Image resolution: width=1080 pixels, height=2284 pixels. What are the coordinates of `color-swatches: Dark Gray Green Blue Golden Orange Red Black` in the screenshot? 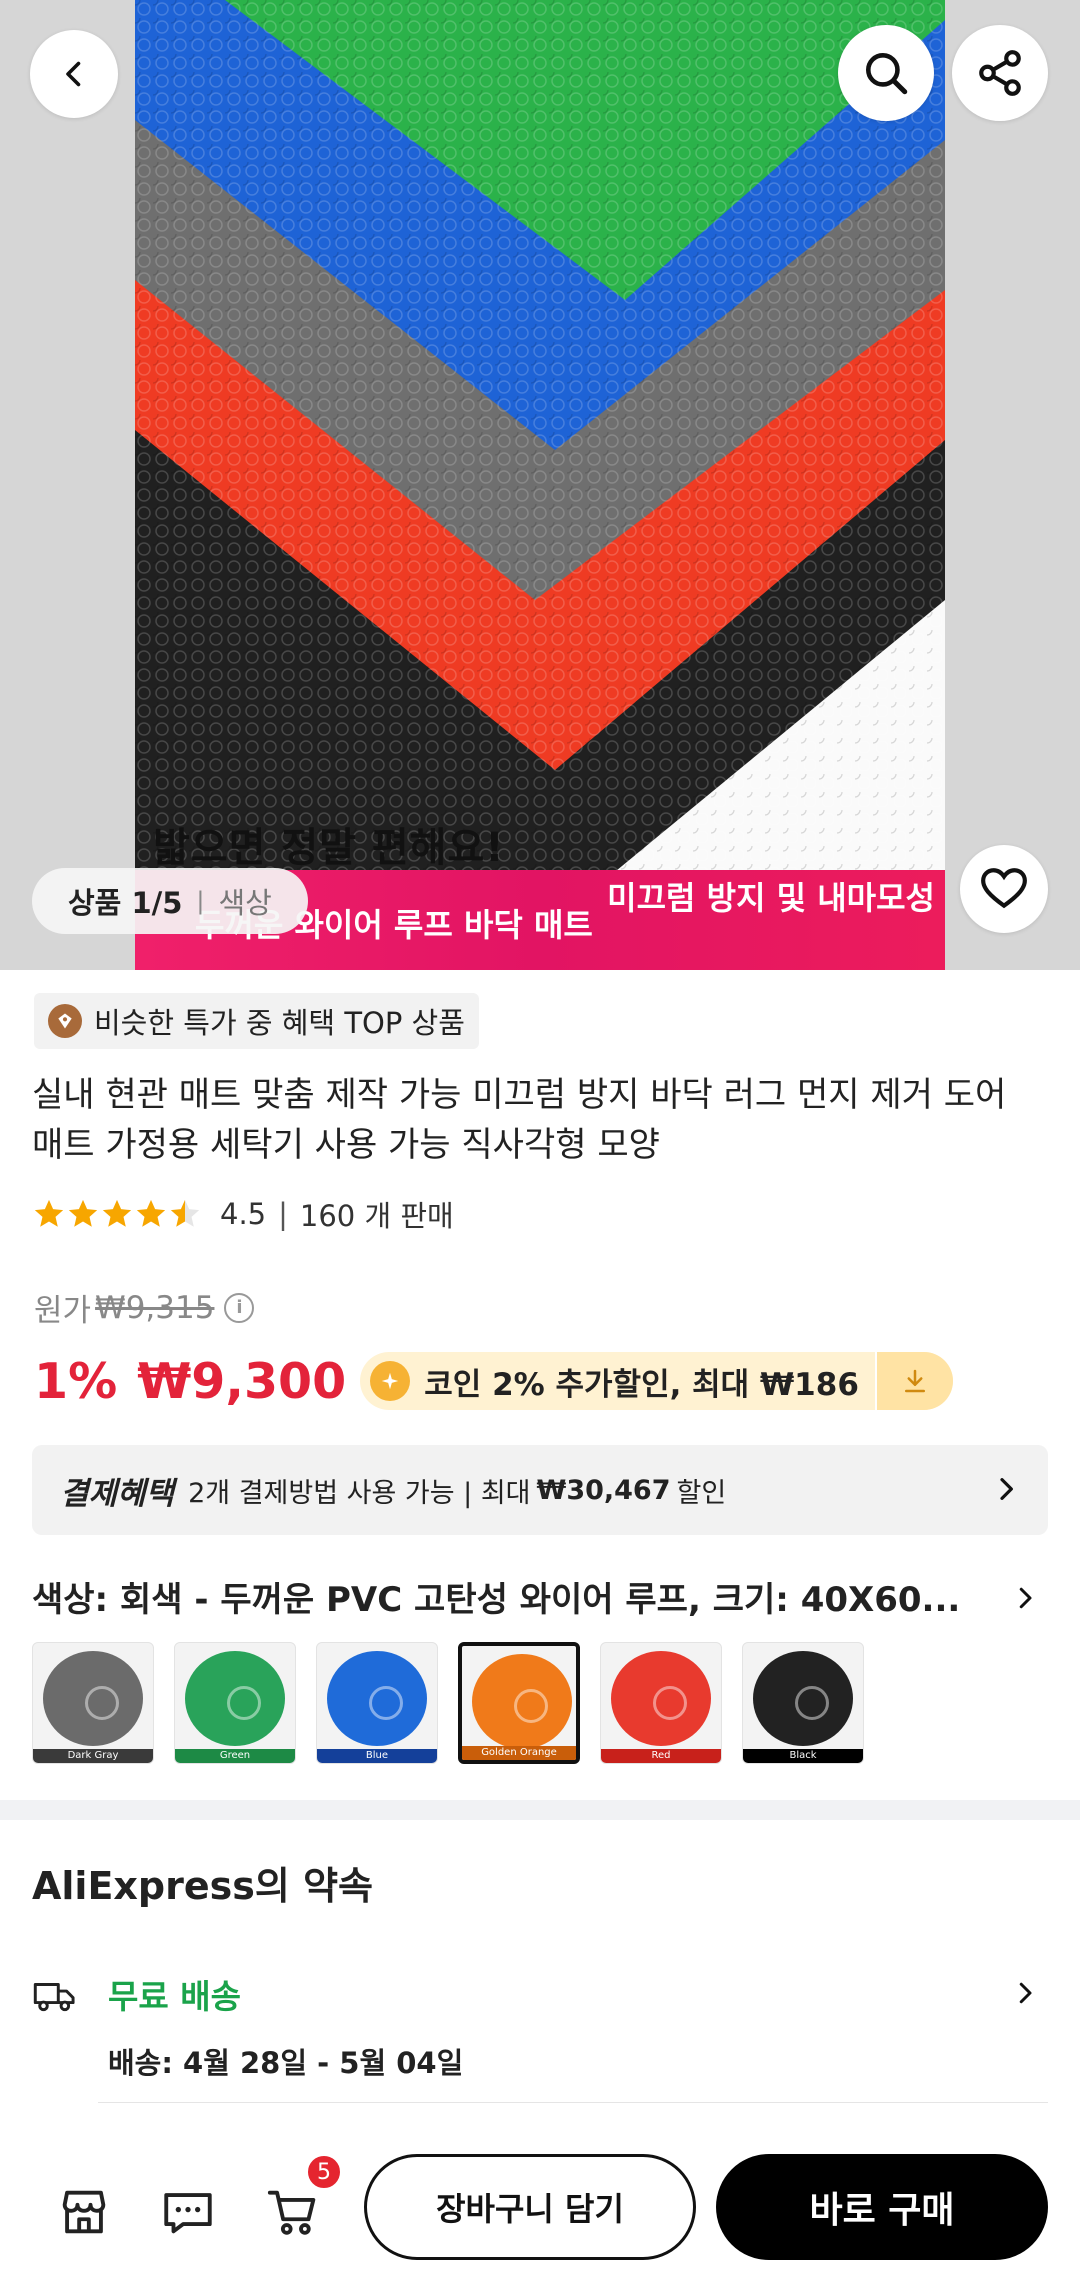 It's located at (458, 1703).